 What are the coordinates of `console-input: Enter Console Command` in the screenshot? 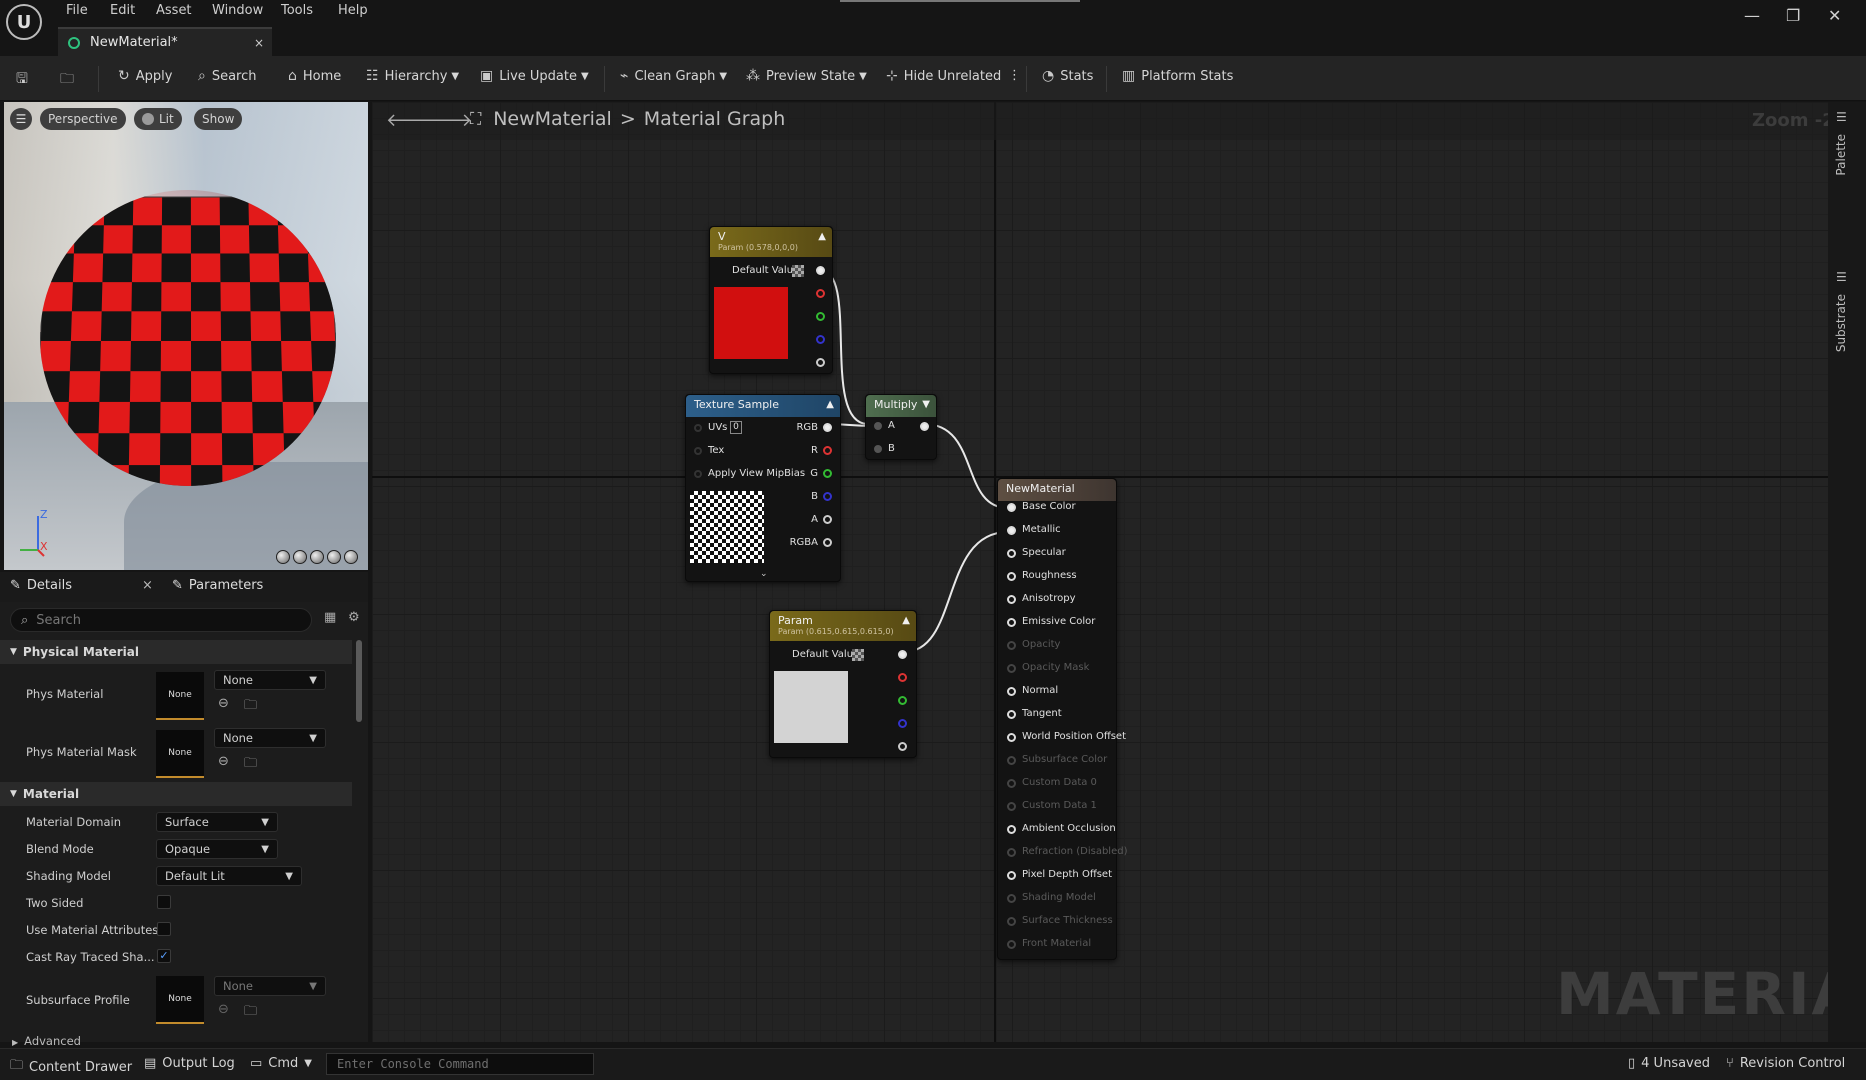 It's located at (460, 1064).